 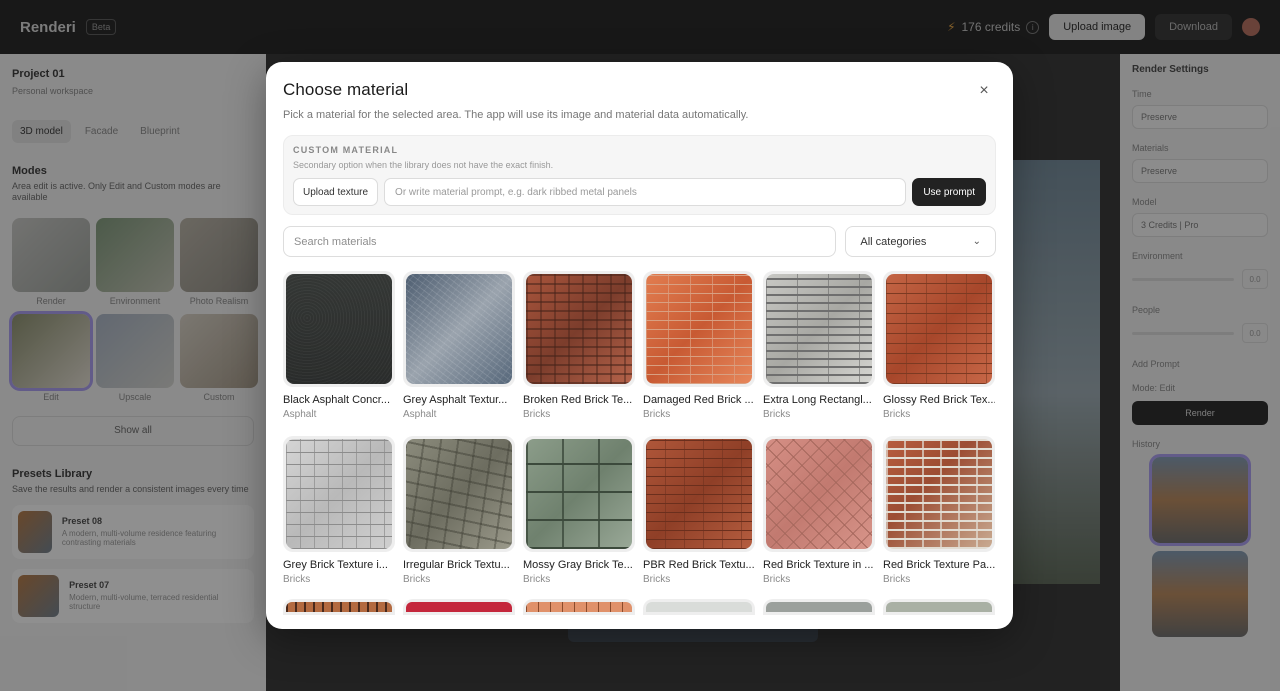 I want to click on material-card: Extra Long Rectangl... Bricks, so click(x=819, y=345).